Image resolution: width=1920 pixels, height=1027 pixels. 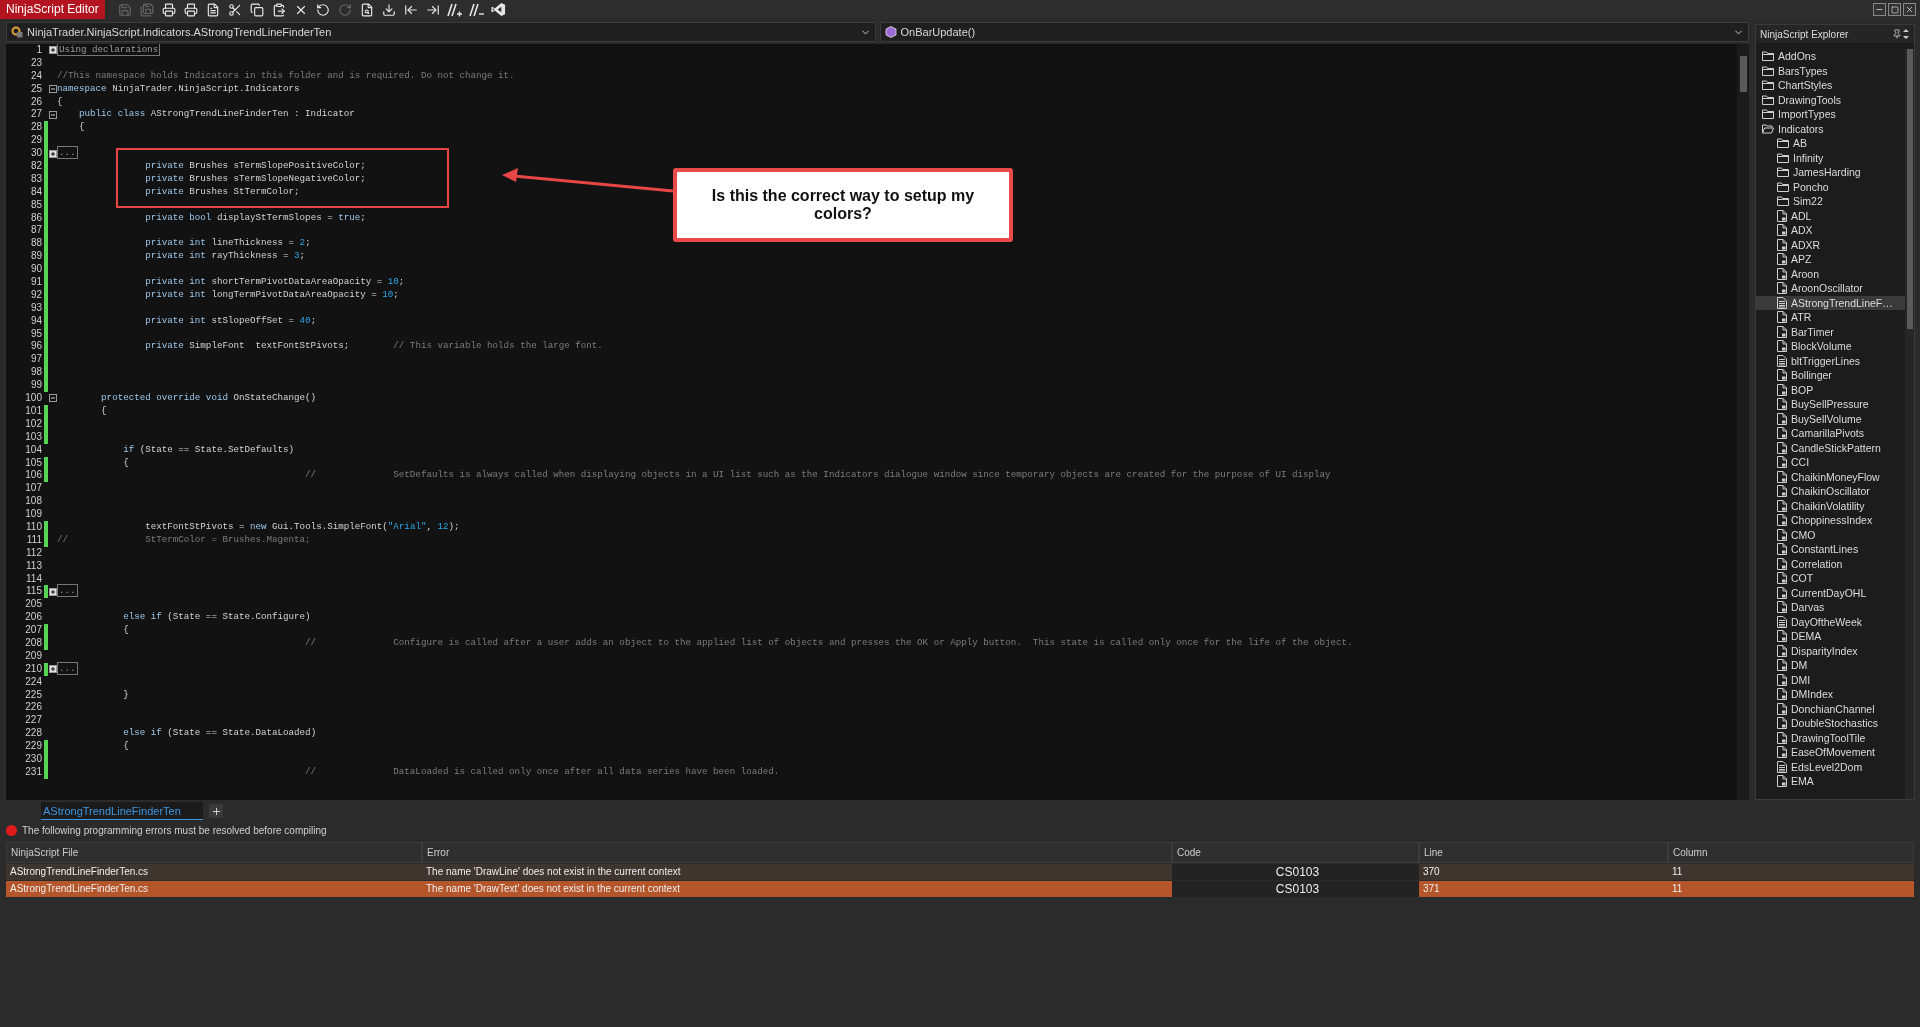 What do you see at coordinates (1830, 346) in the screenshot?
I see `tree-item: BlockVolume` at bounding box center [1830, 346].